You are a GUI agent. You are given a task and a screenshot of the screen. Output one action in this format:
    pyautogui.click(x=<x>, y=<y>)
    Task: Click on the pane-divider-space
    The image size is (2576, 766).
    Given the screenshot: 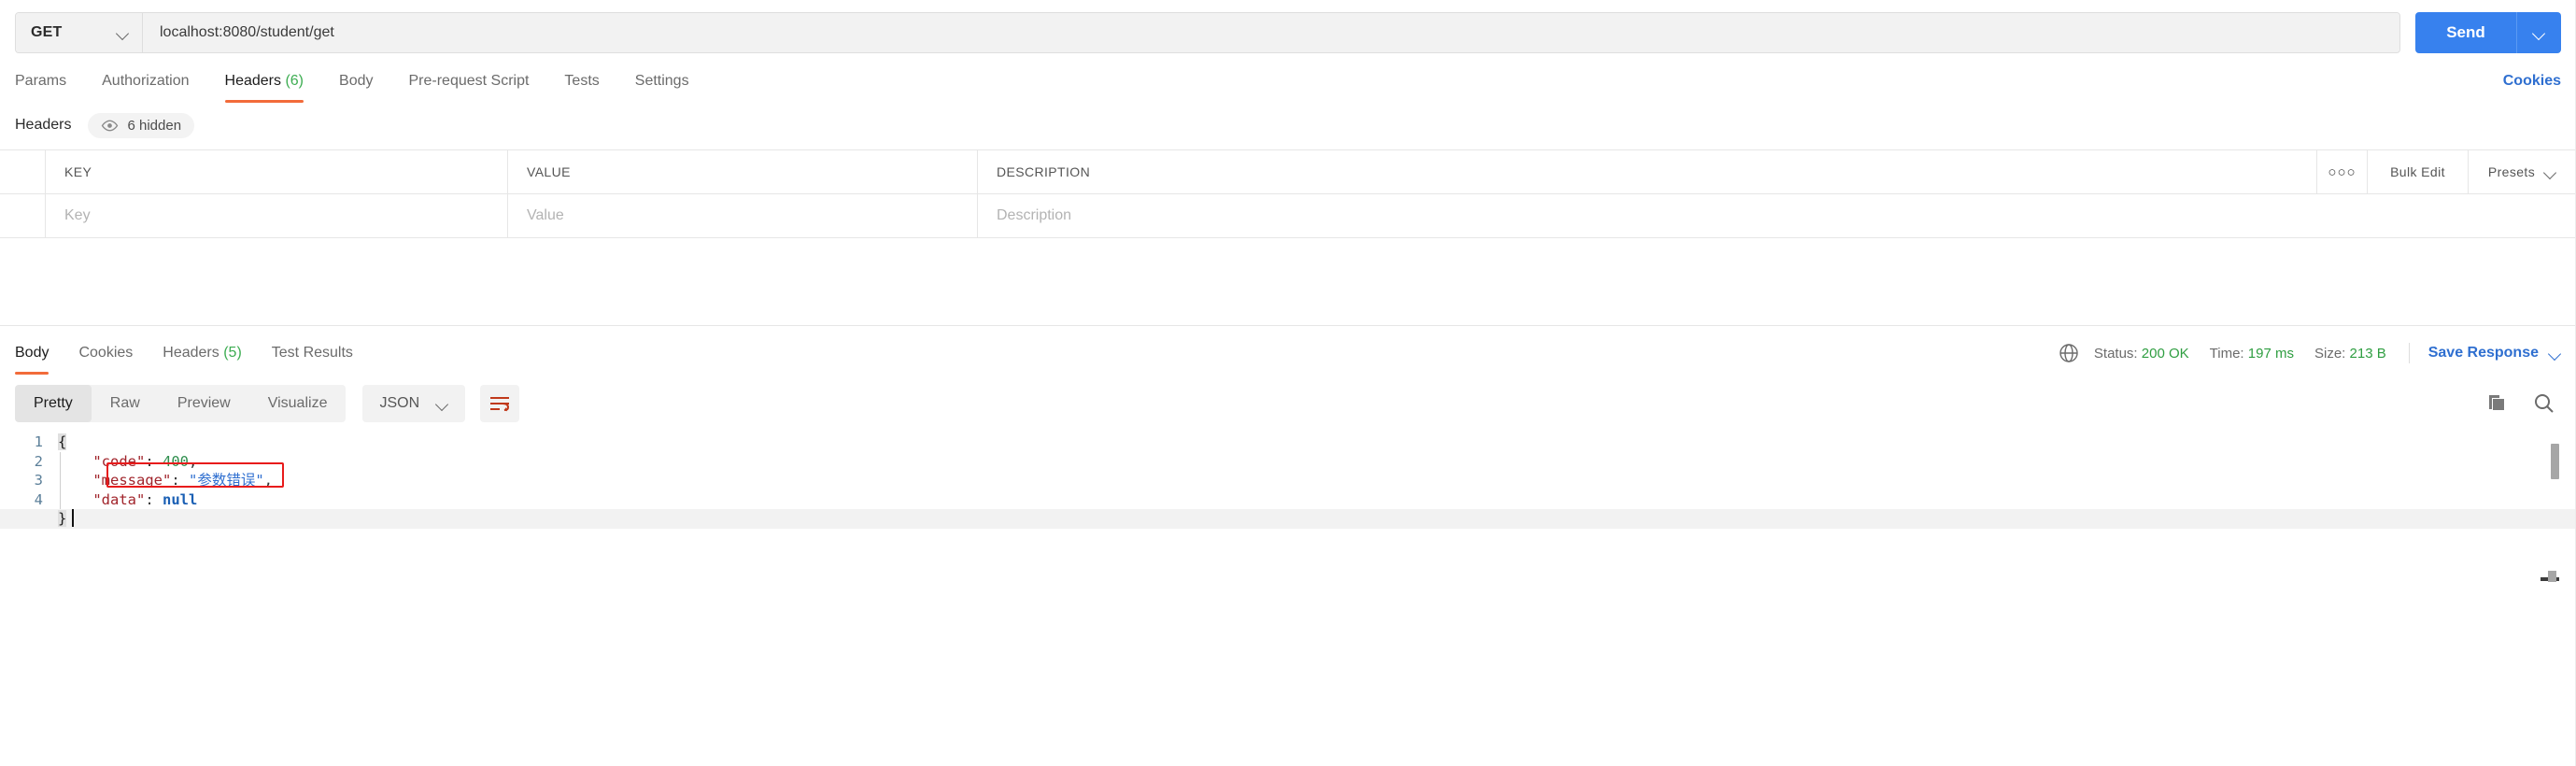 What is the action you would take?
    pyautogui.click(x=1288, y=281)
    